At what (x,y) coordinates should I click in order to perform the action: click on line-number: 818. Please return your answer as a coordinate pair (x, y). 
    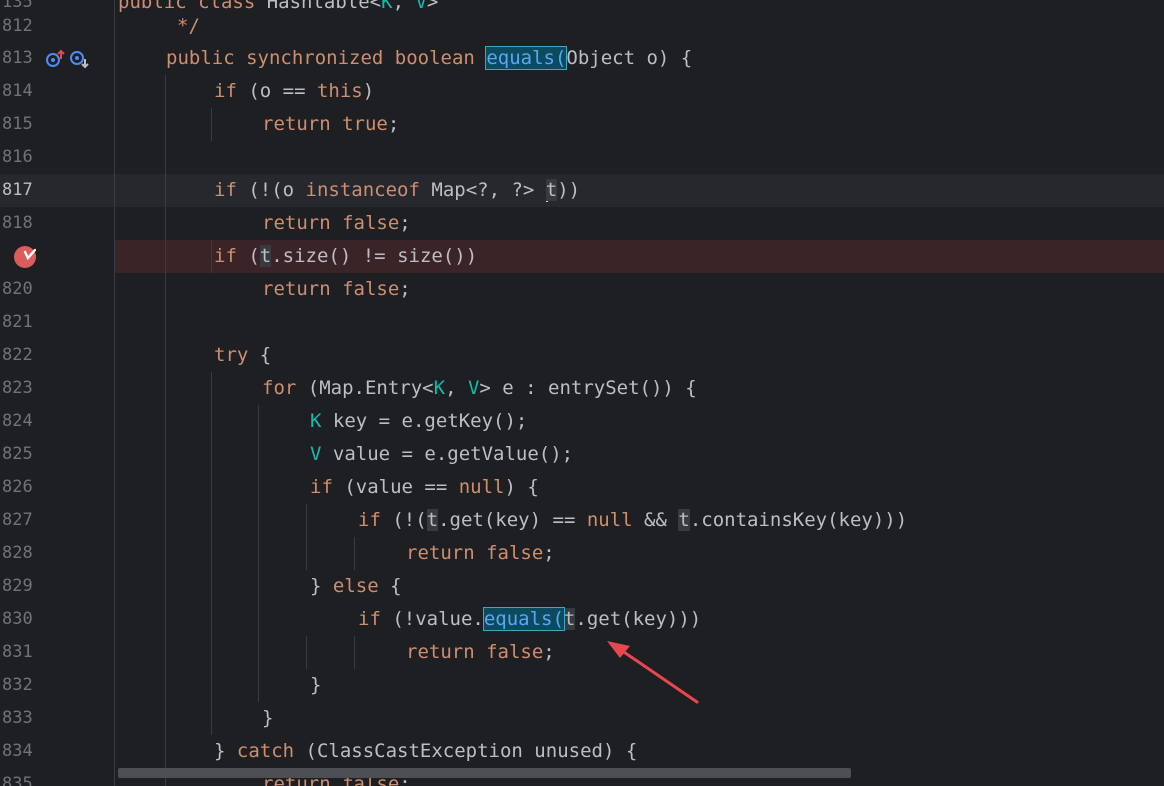
    Looking at the image, I should click on (22, 223).